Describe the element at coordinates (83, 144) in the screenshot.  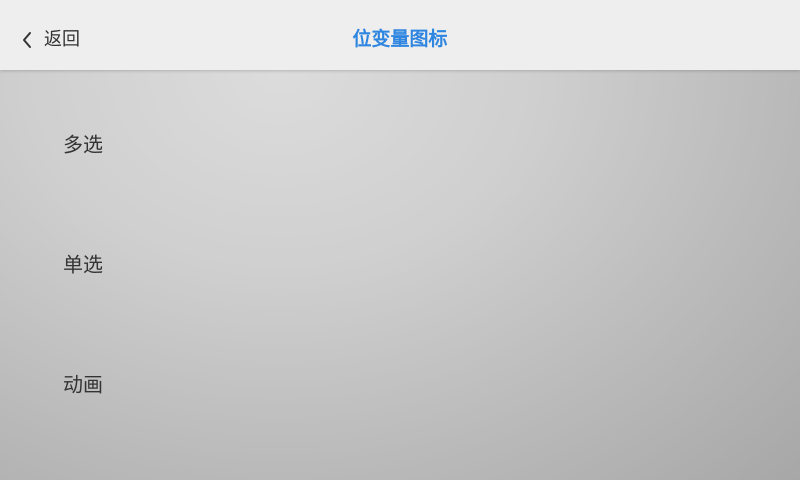
I see `menu-item-label: 多选` at that location.